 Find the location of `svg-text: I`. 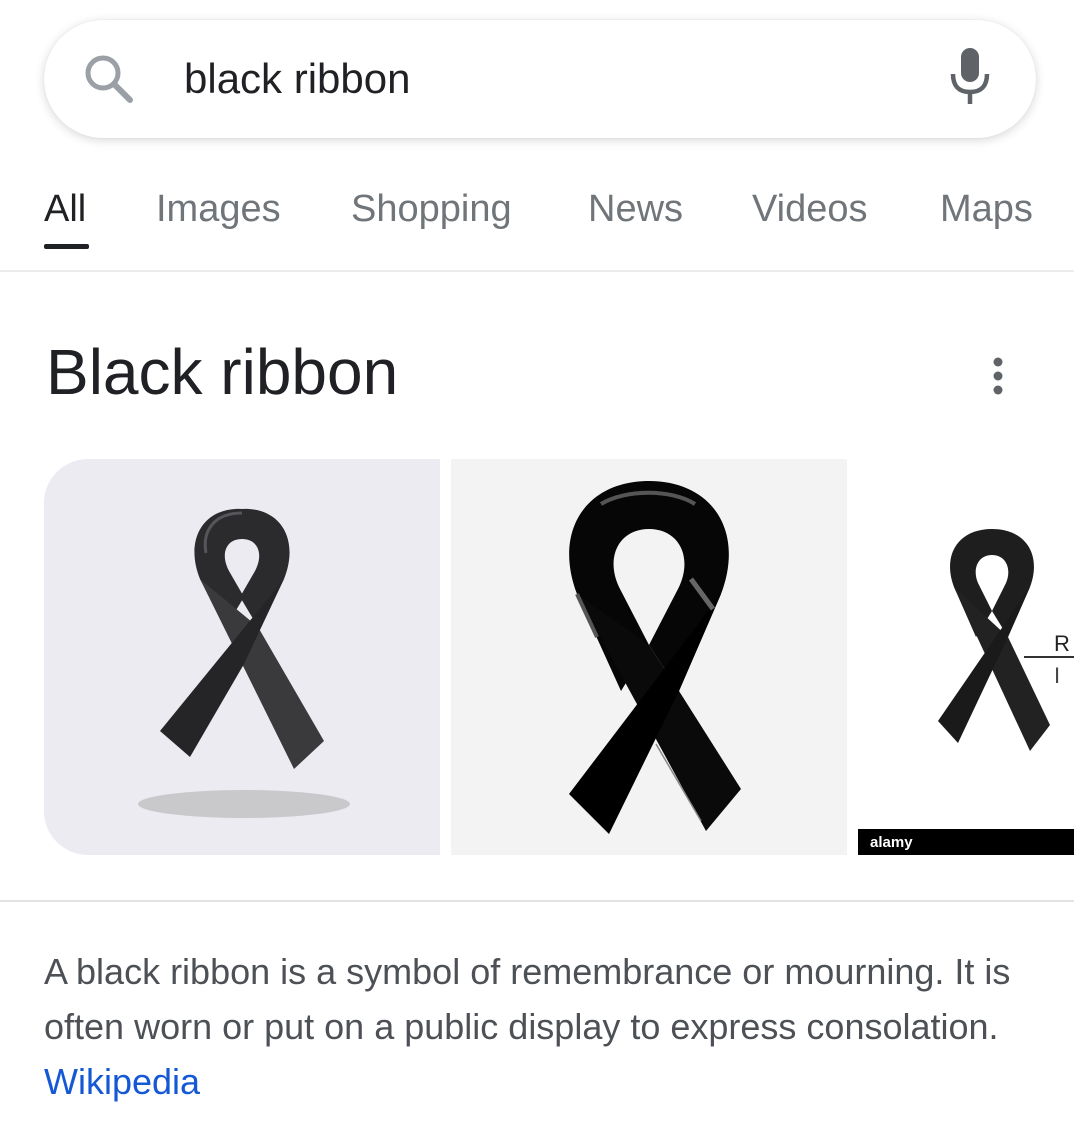

svg-text: I is located at coordinates (1057, 675).